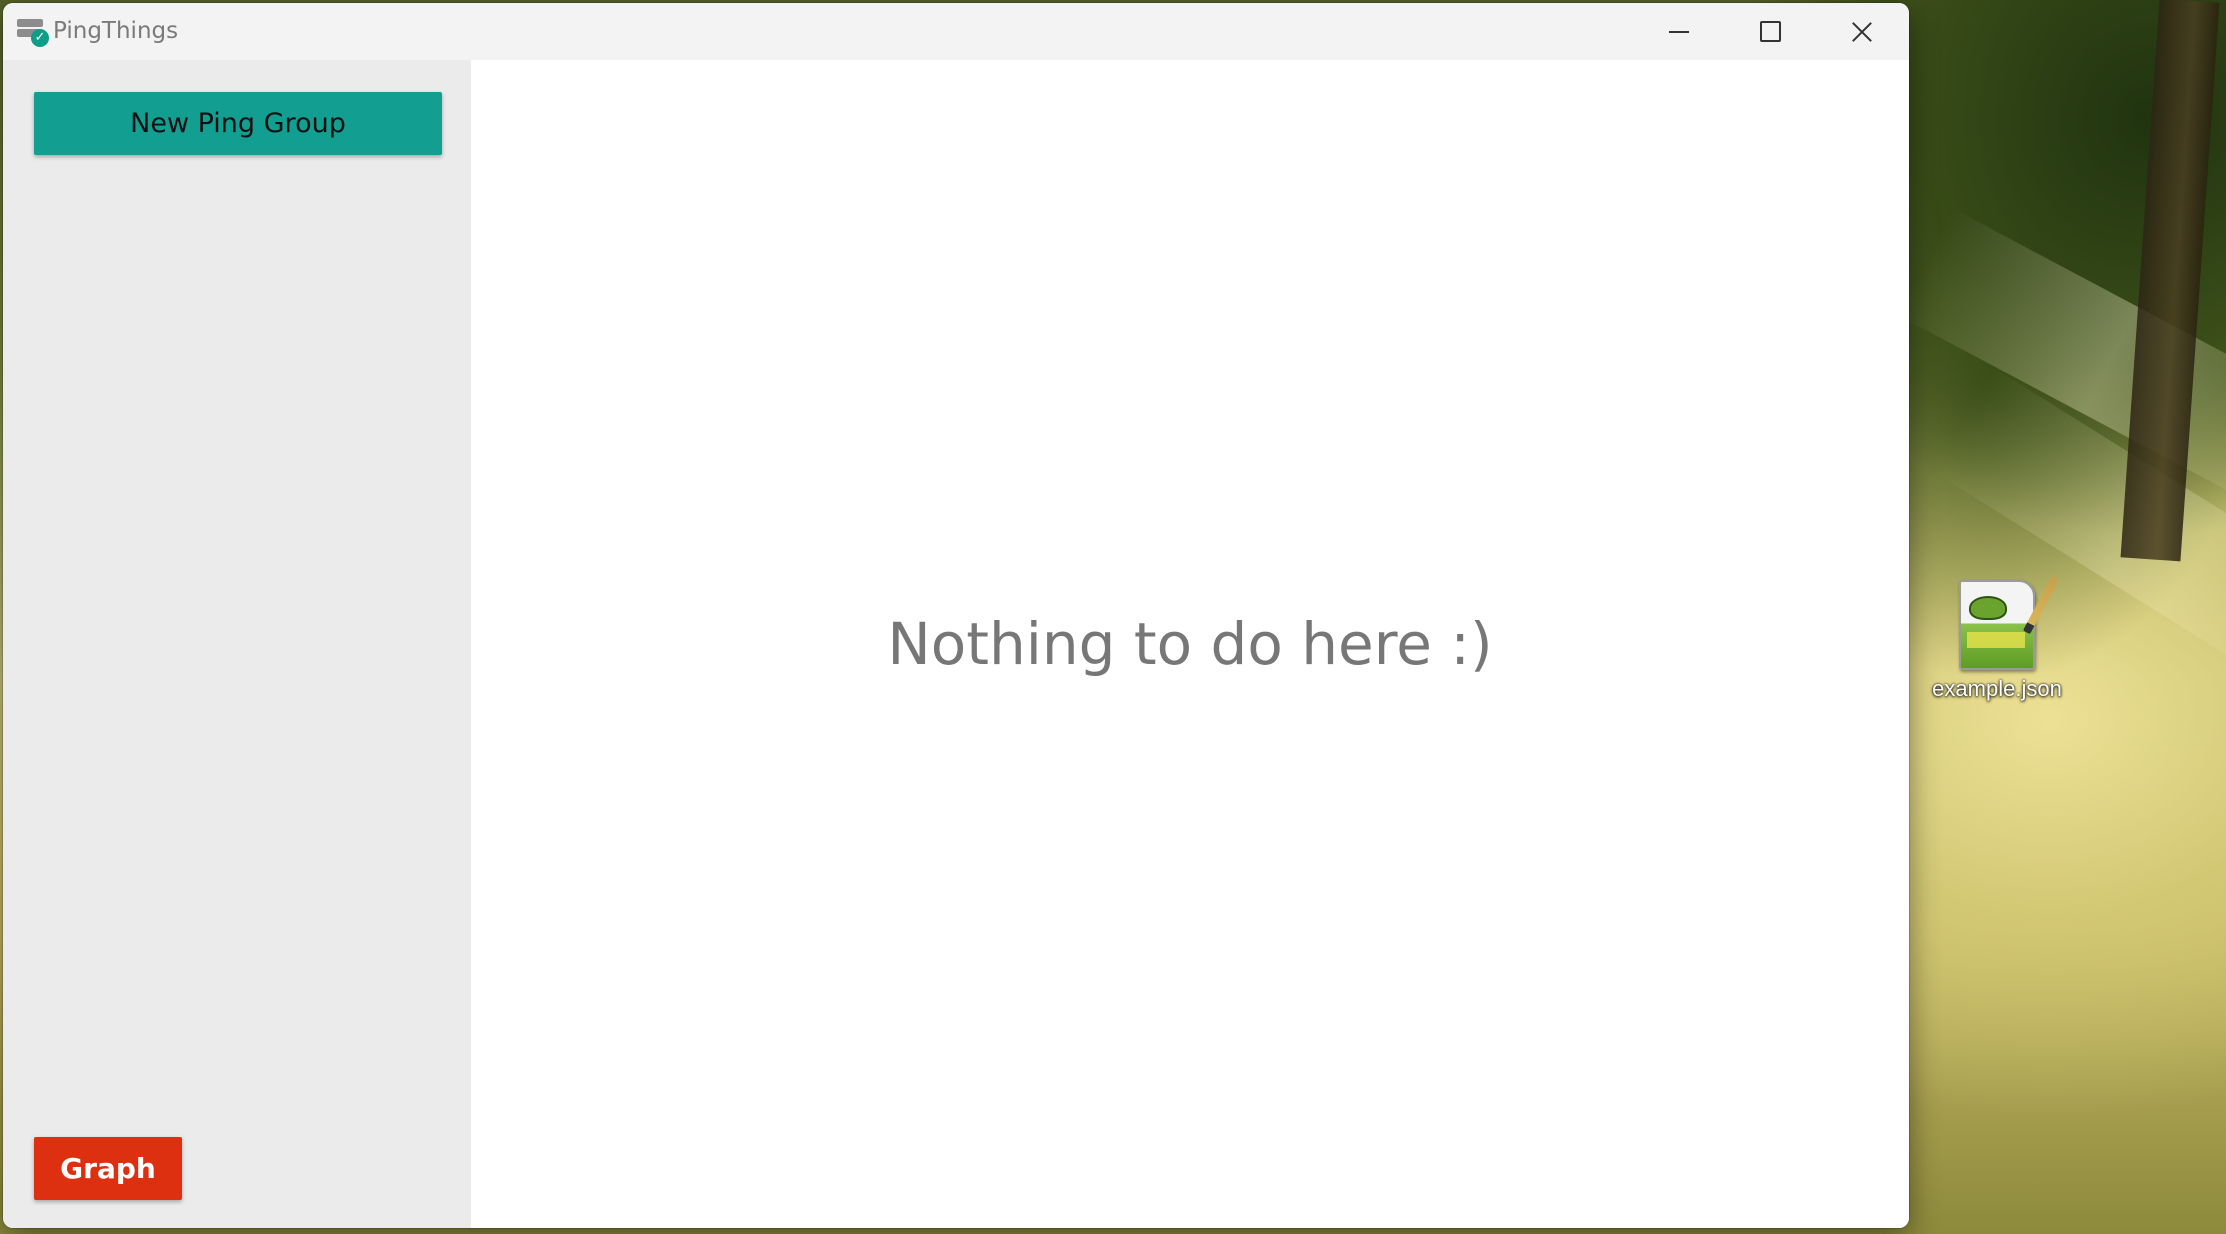 The image size is (2226, 1234). I want to click on empty-state-message: Nothing to do here :), so click(1190, 644).